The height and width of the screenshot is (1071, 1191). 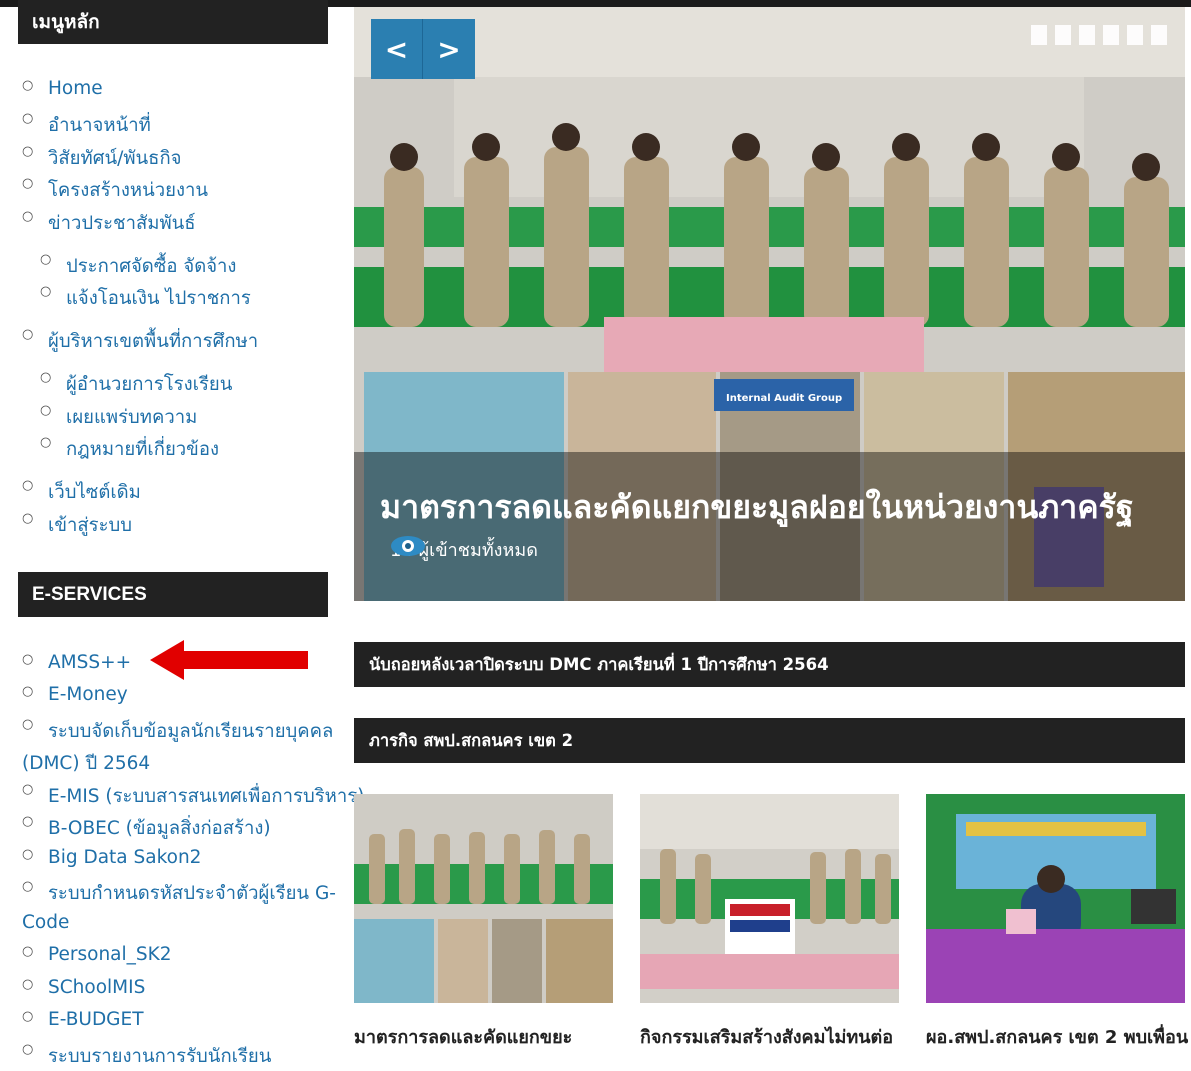 I want to click on menu-item-procurement: ○ ประกาศจัดซื้อ จัดจ้าง, so click(x=138, y=266).